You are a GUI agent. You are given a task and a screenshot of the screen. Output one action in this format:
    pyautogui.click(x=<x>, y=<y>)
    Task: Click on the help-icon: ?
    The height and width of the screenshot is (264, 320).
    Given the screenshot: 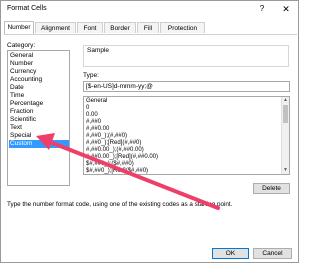 What is the action you would take?
    pyautogui.click(x=262, y=9)
    